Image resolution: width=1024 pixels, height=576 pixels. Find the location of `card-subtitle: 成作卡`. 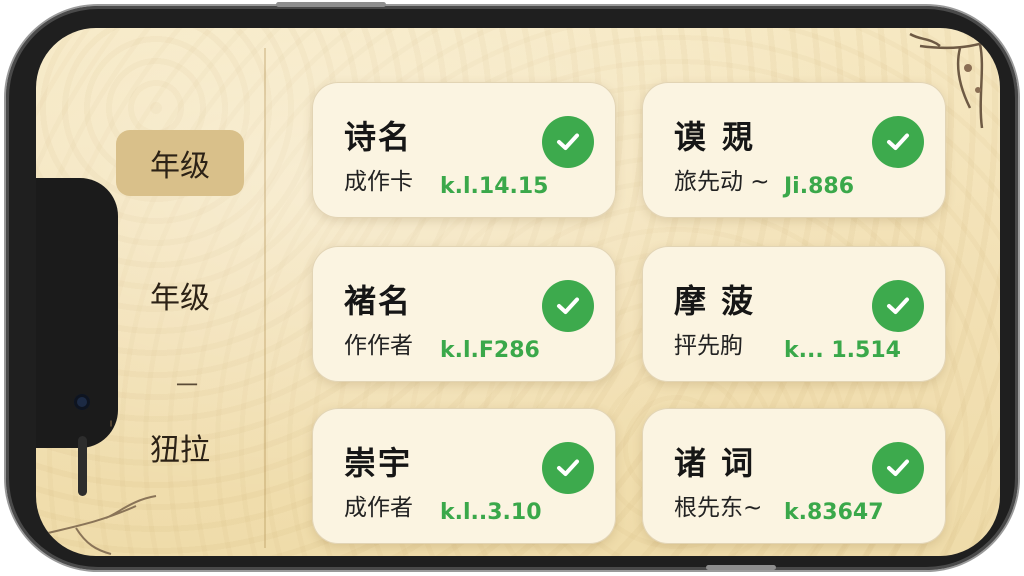

card-subtitle: 成作卡 is located at coordinates (378, 182).